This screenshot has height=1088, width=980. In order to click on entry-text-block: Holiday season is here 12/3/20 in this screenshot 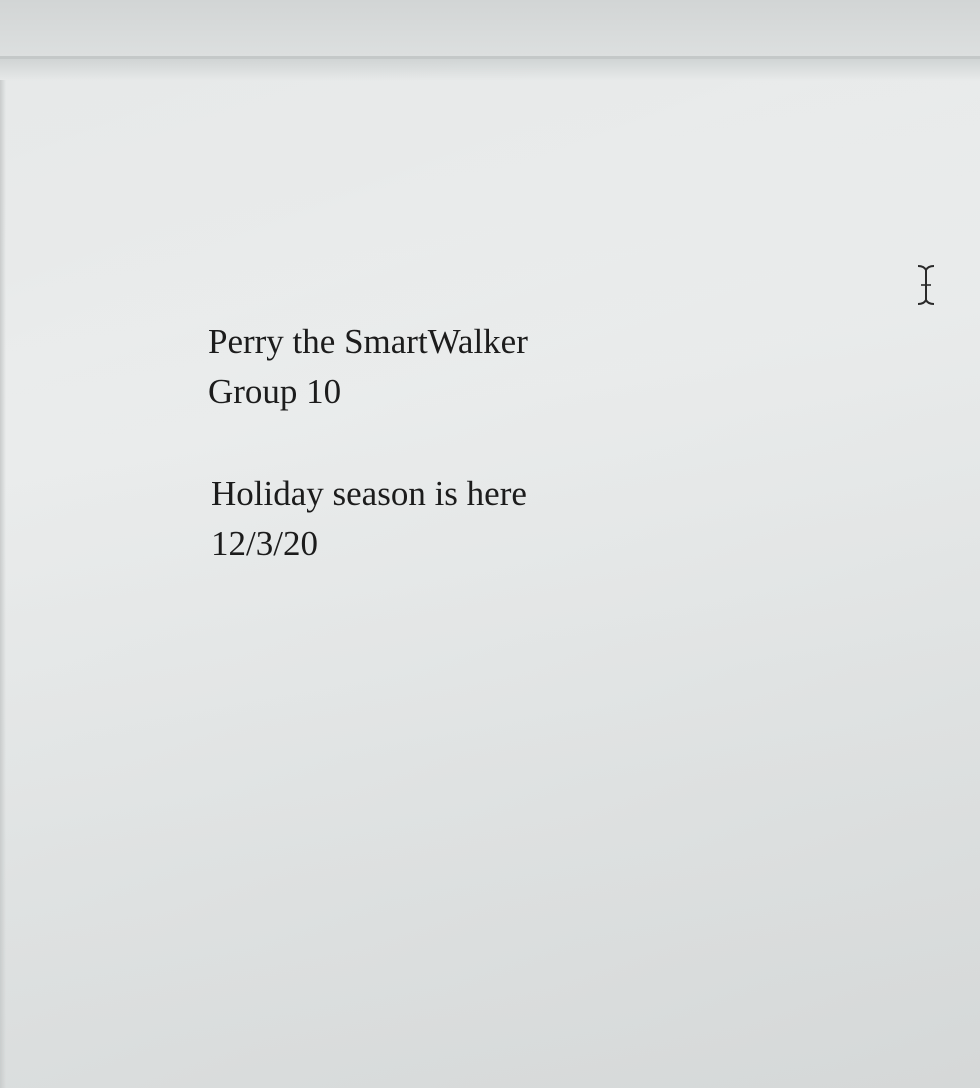, I will do `click(369, 519)`.